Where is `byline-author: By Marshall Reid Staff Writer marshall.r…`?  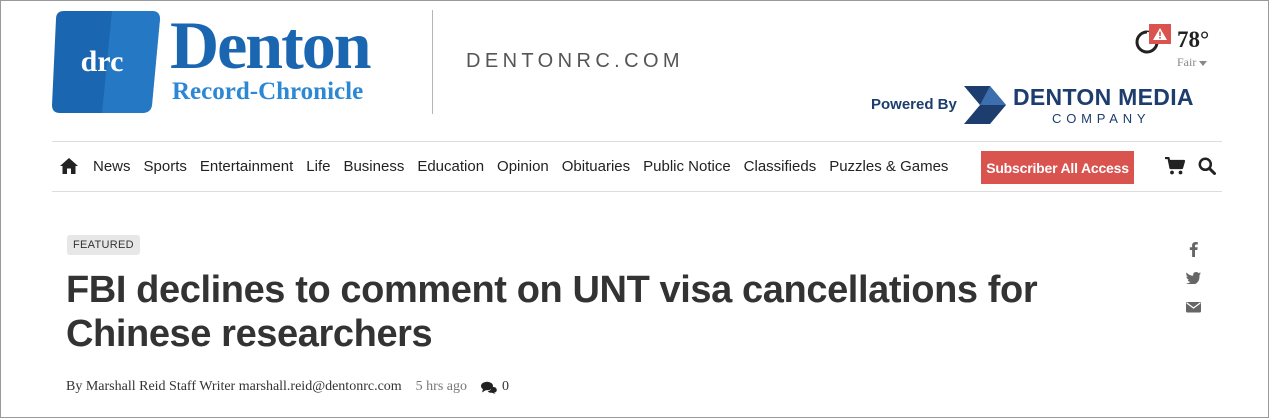
byline-author: By Marshall Reid Staff Writer marshall.r… is located at coordinates (234, 387).